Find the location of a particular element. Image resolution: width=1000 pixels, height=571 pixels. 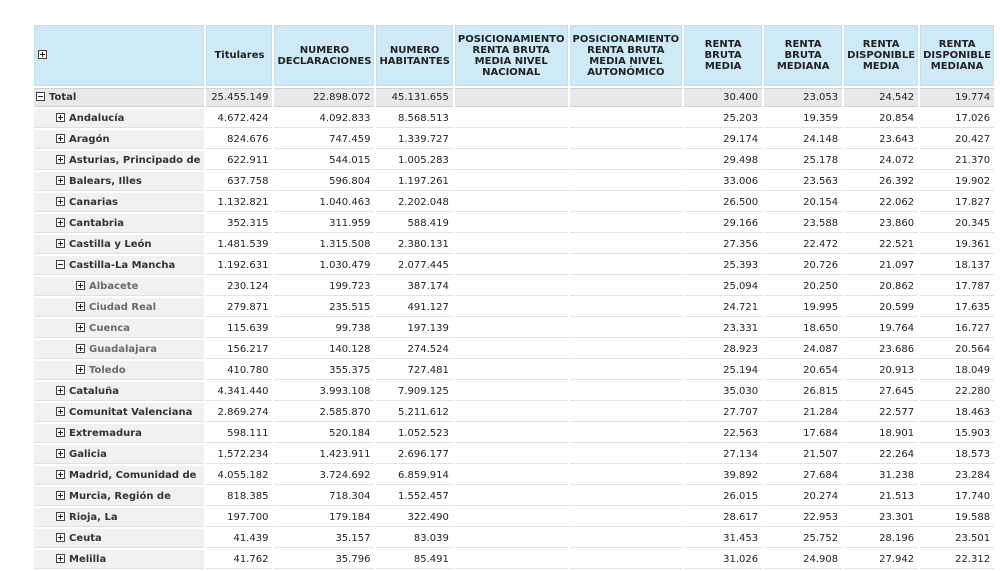

value-cell: 4.055.182 is located at coordinates (239, 475).